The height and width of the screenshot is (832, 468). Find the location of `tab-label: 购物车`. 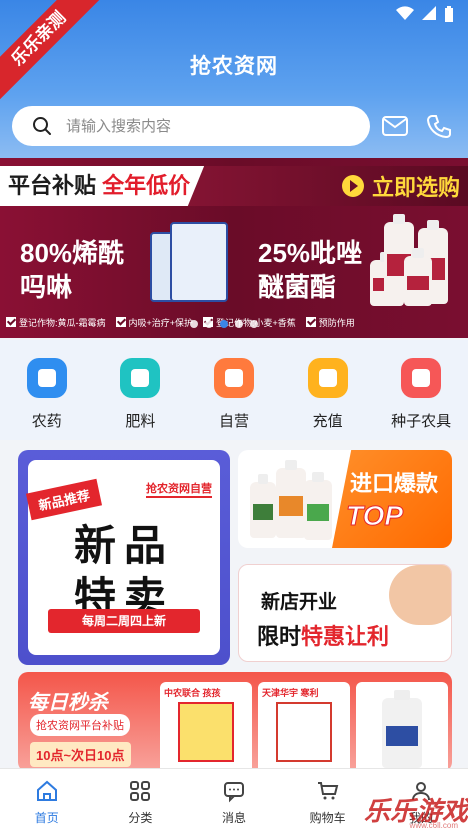

tab-label: 购物车 is located at coordinates (327, 818).